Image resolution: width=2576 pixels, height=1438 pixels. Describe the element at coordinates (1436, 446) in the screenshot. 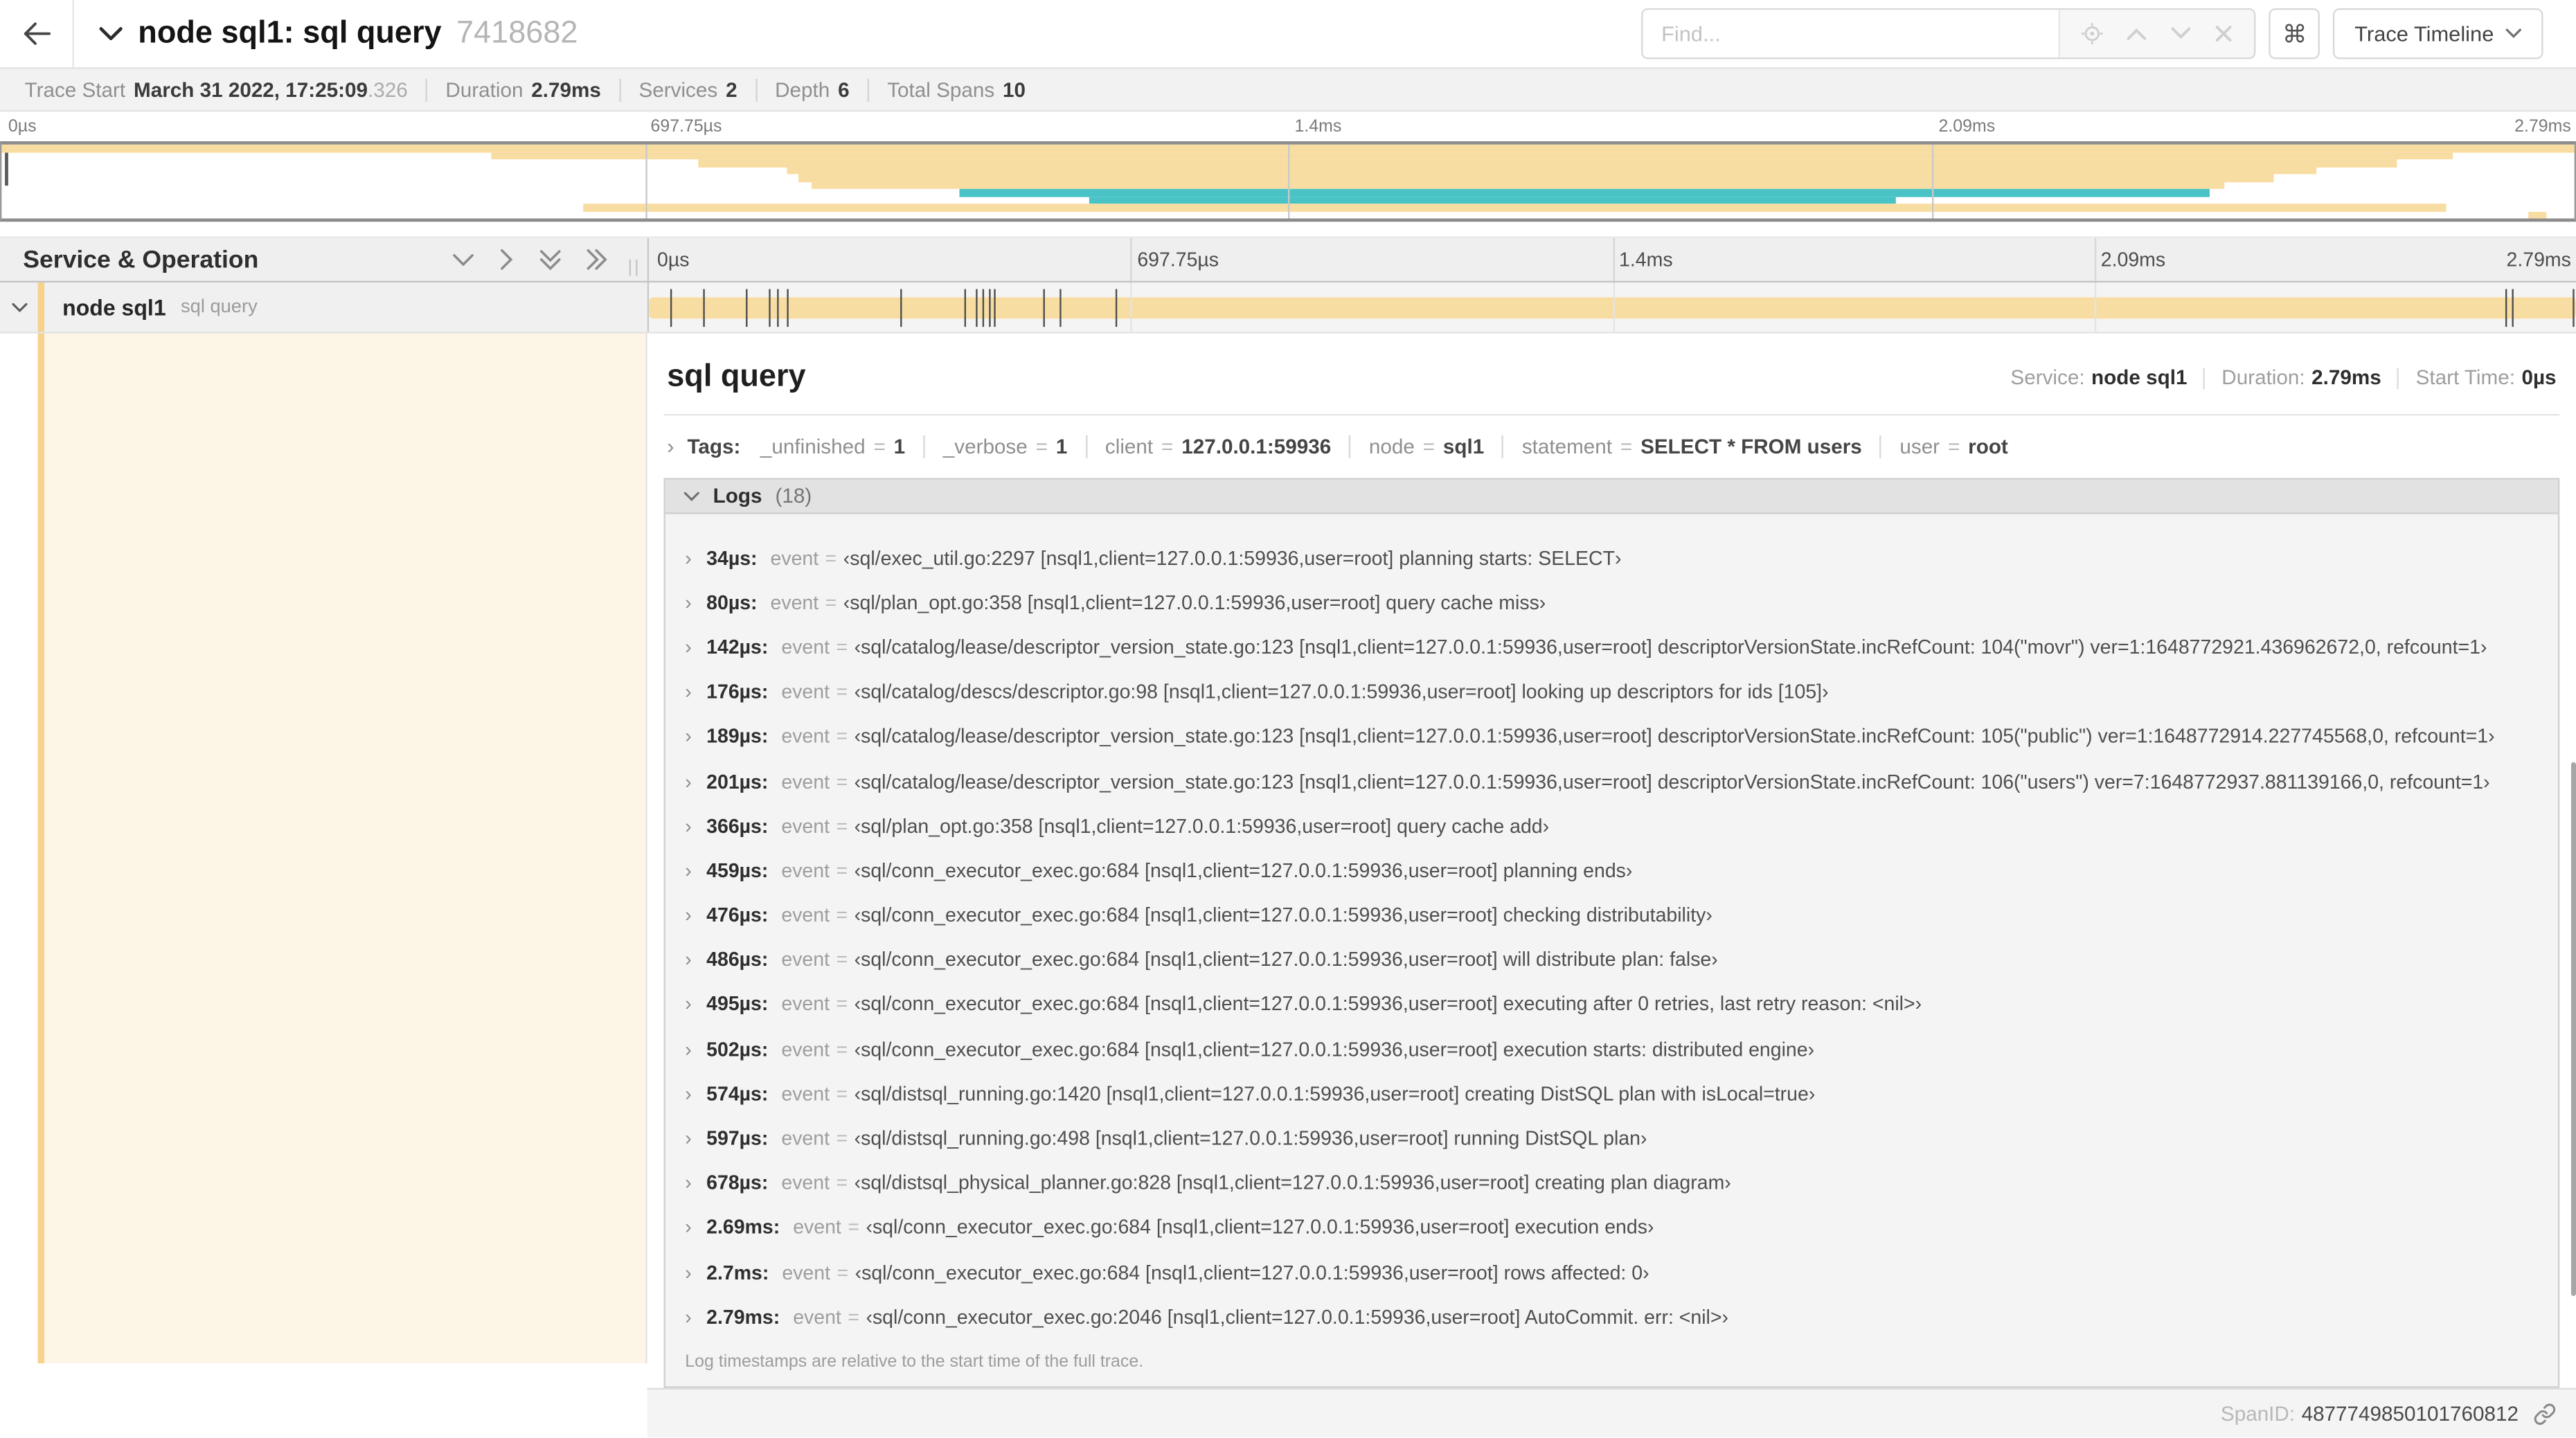

I see `tag-item: node = sql1` at that location.